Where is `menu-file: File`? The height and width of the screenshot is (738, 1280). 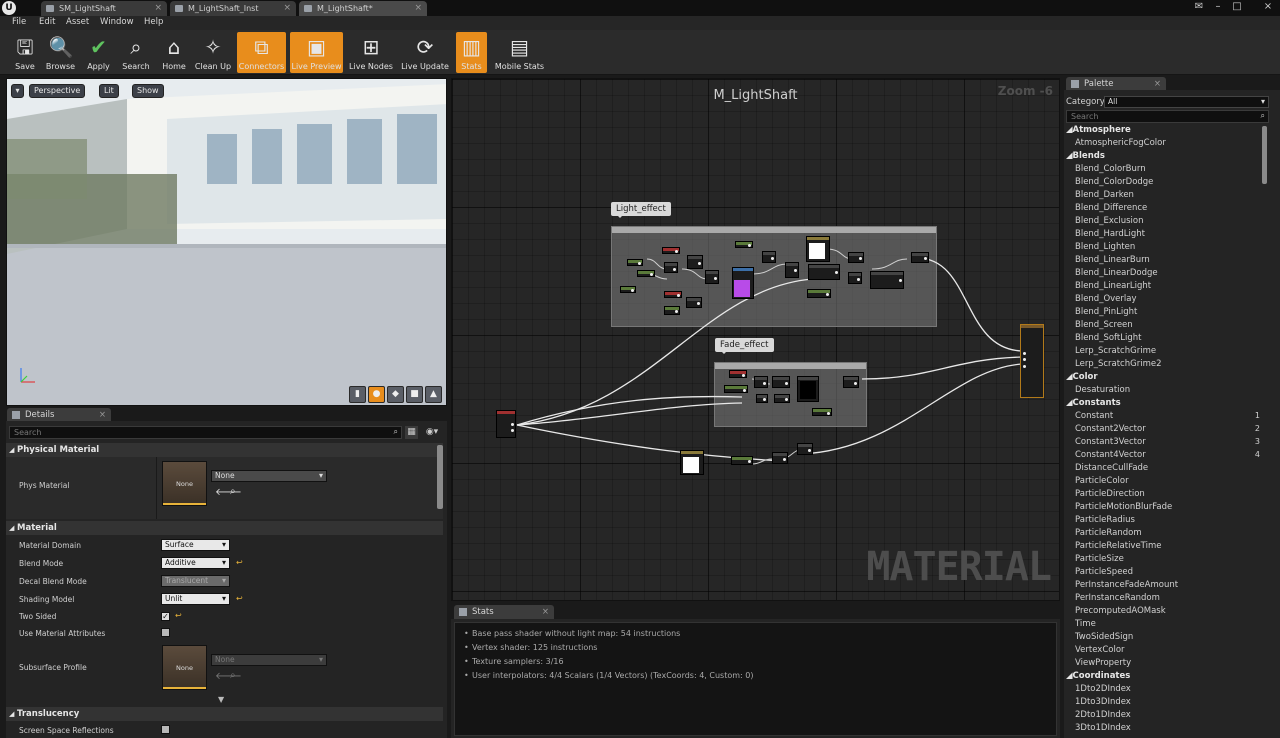 menu-file: File is located at coordinates (19, 22).